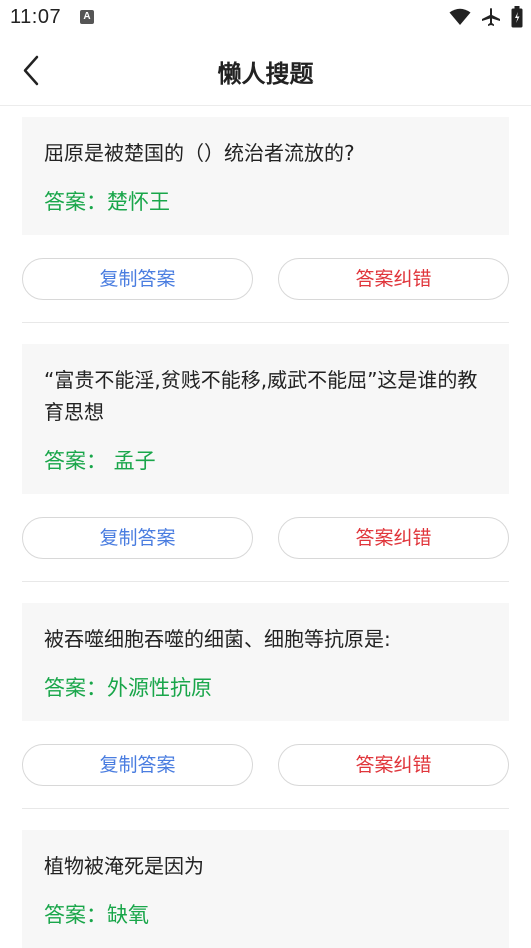 The image size is (531, 948). Describe the element at coordinates (124, 866) in the screenshot. I see `question-text: 植物被淹死是因为` at that location.